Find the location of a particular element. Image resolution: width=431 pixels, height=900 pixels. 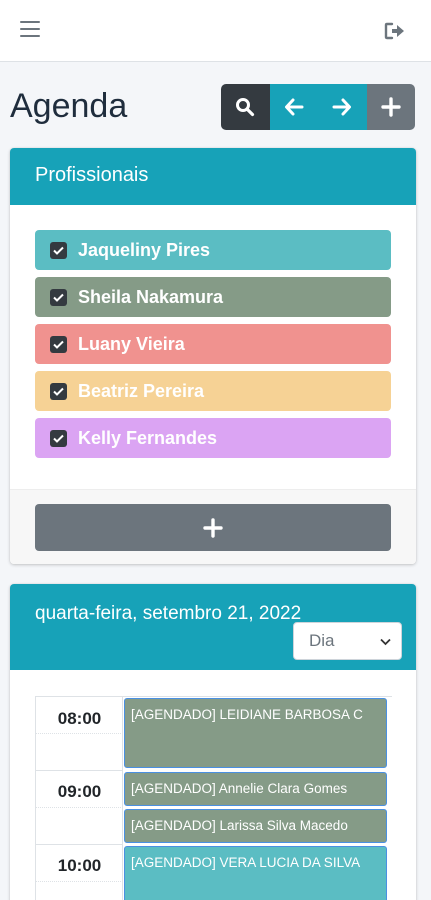

time-column: 08:00 09:00 10:00 is located at coordinates (79, 798).